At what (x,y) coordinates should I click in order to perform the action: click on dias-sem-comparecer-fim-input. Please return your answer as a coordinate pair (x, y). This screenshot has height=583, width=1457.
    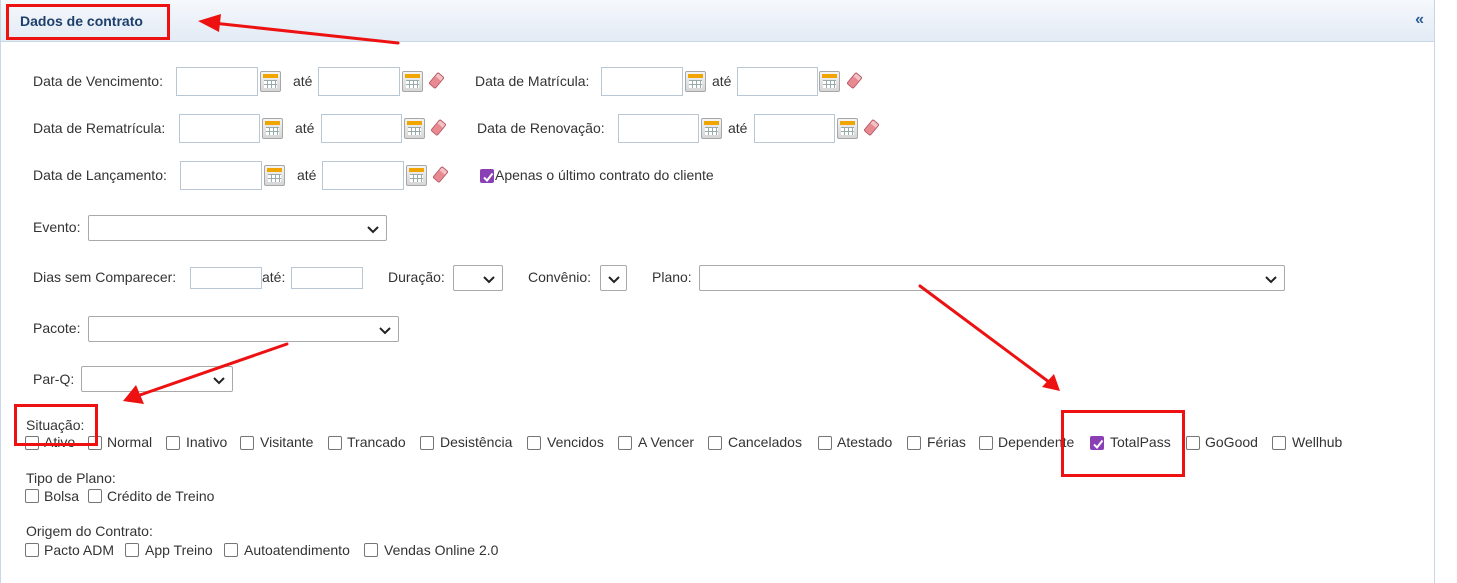
    Looking at the image, I should click on (327, 278).